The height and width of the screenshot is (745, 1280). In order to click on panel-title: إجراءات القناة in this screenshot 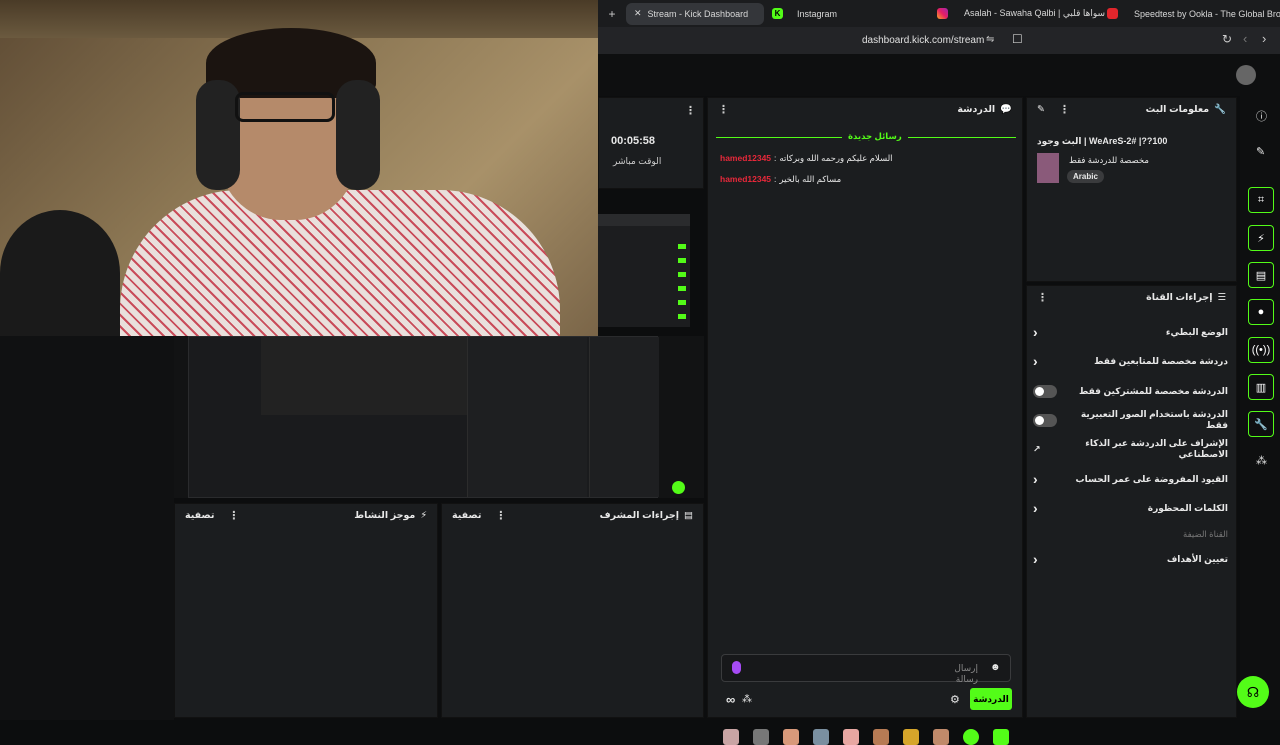, I will do `click(1179, 297)`.